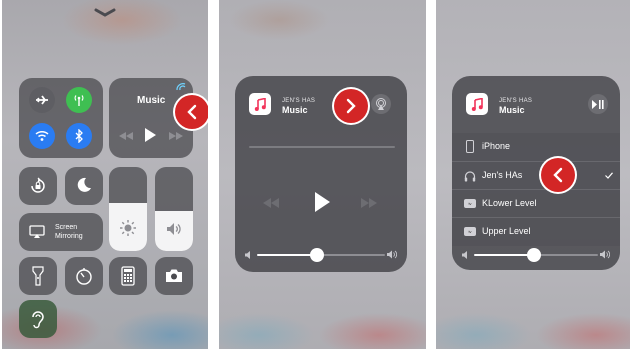 The image size is (630, 349). What do you see at coordinates (536, 231) in the screenshot?
I see `output-row-upper-level: tv Upper Level` at bounding box center [536, 231].